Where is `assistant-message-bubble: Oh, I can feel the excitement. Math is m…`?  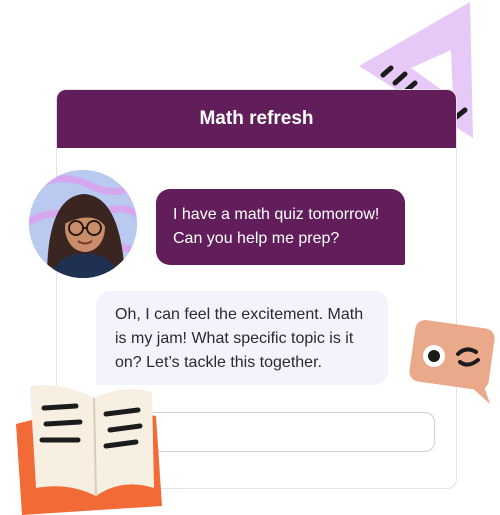 assistant-message-bubble: Oh, I can feel the excitement. Math is m… is located at coordinates (242, 338).